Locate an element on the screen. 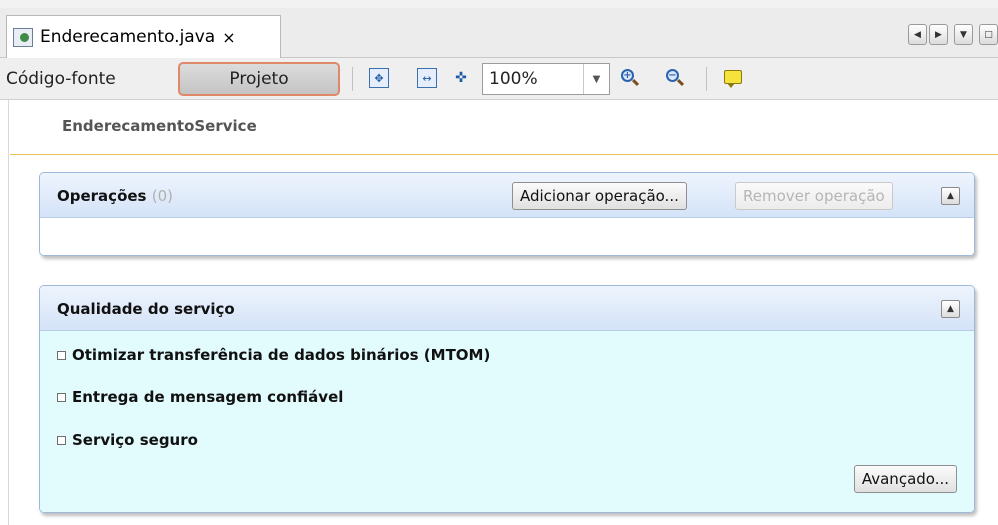 The image size is (998, 525). add-comment-icon is located at coordinates (733, 79).